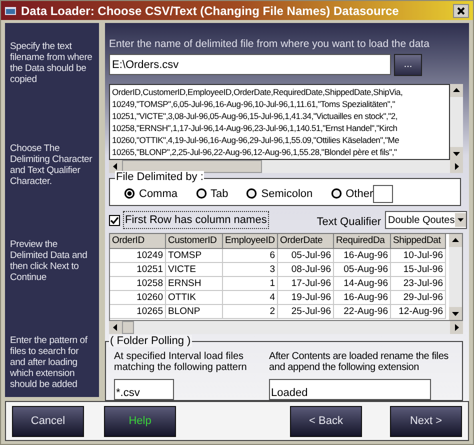 This screenshot has height=445, width=474. I want to click on window-title: Data Loader: Choose CSV/Text (Changing File Names) Datasource, so click(210, 11).